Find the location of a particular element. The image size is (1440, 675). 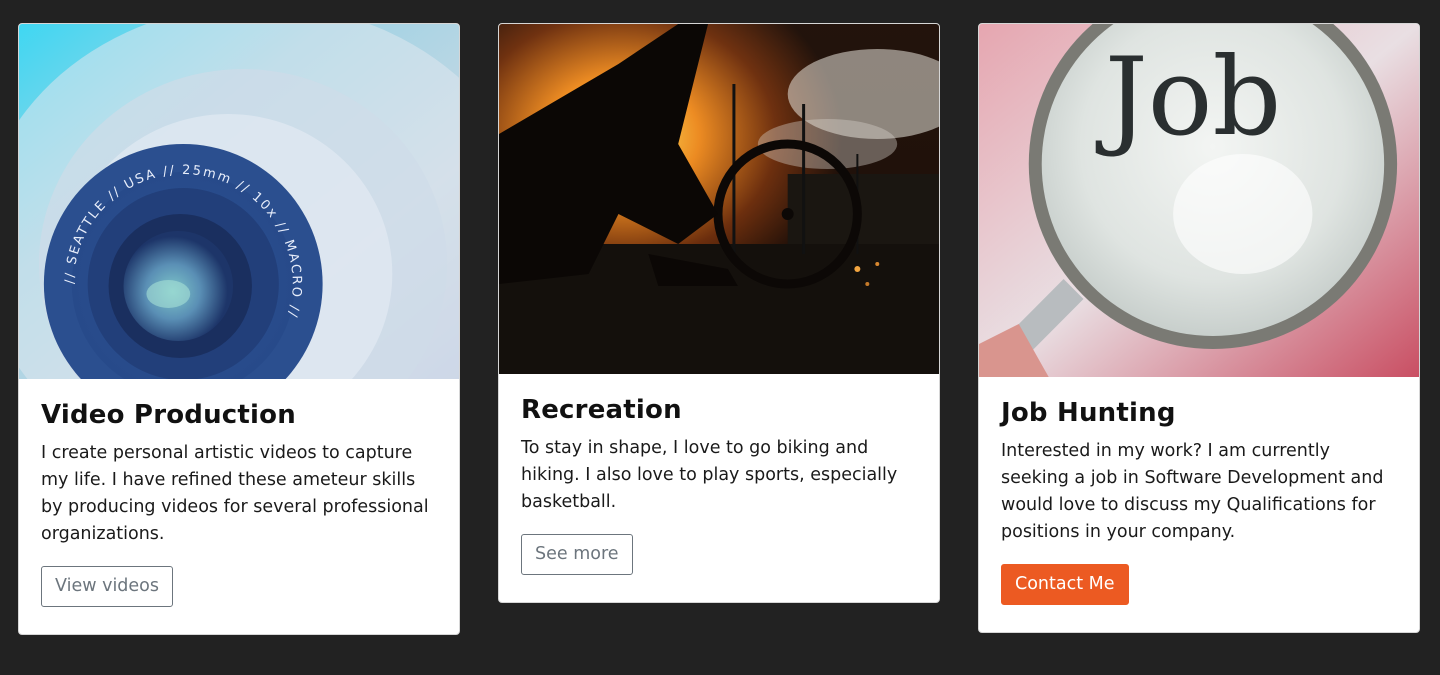

card-title: Video Production is located at coordinates (168, 415).